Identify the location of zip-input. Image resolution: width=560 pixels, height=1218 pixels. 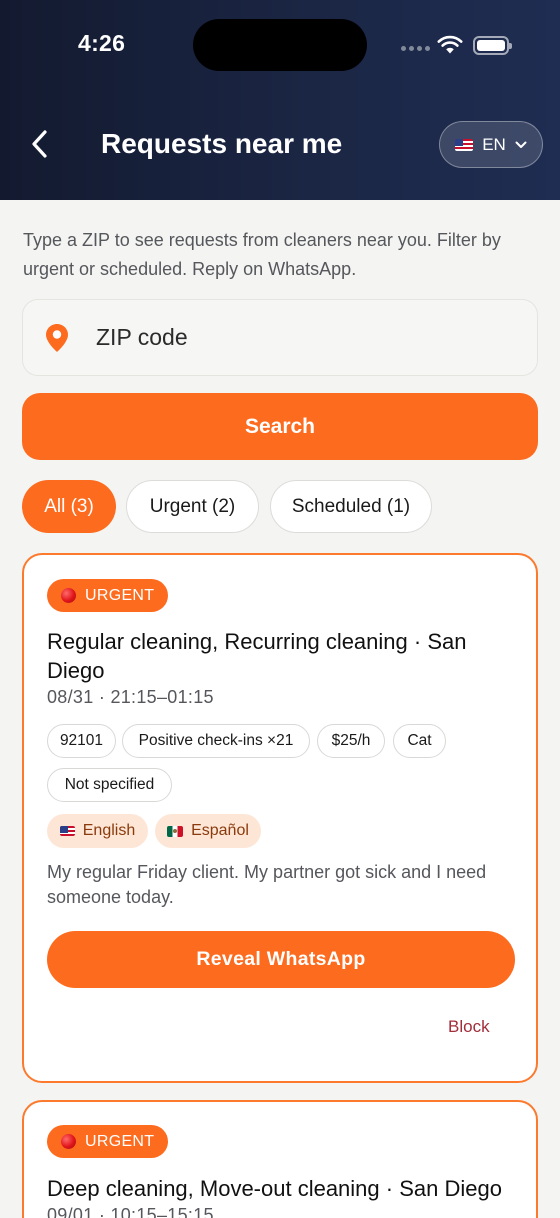
(286, 337).